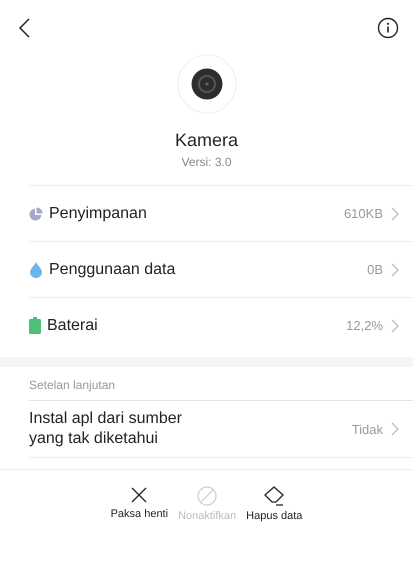  I want to click on back-button, so click(24, 28).